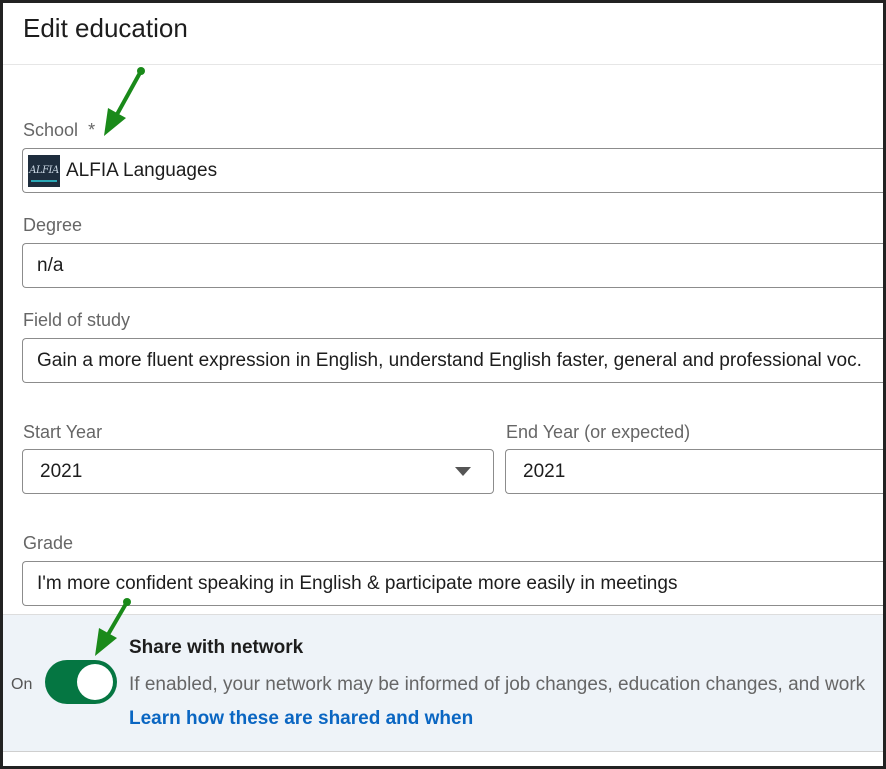 This screenshot has width=886, height=769. Describe the element at coordinates (22, 684) in the screenshot. I see `toggle-state-label: On` at that location.